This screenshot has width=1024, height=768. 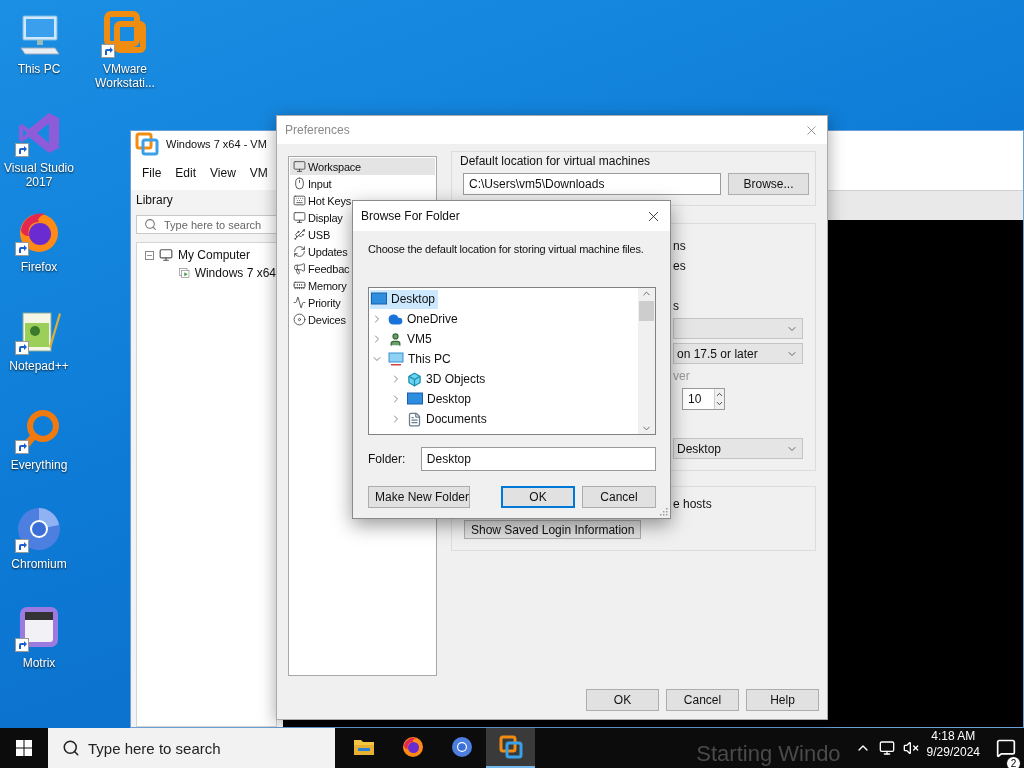 I want to click on library-title: Library, so click(x=155, y=201).